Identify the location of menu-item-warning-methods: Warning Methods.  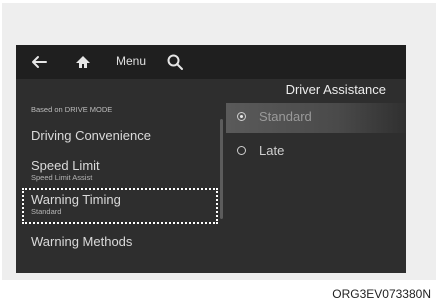
(81, 241).